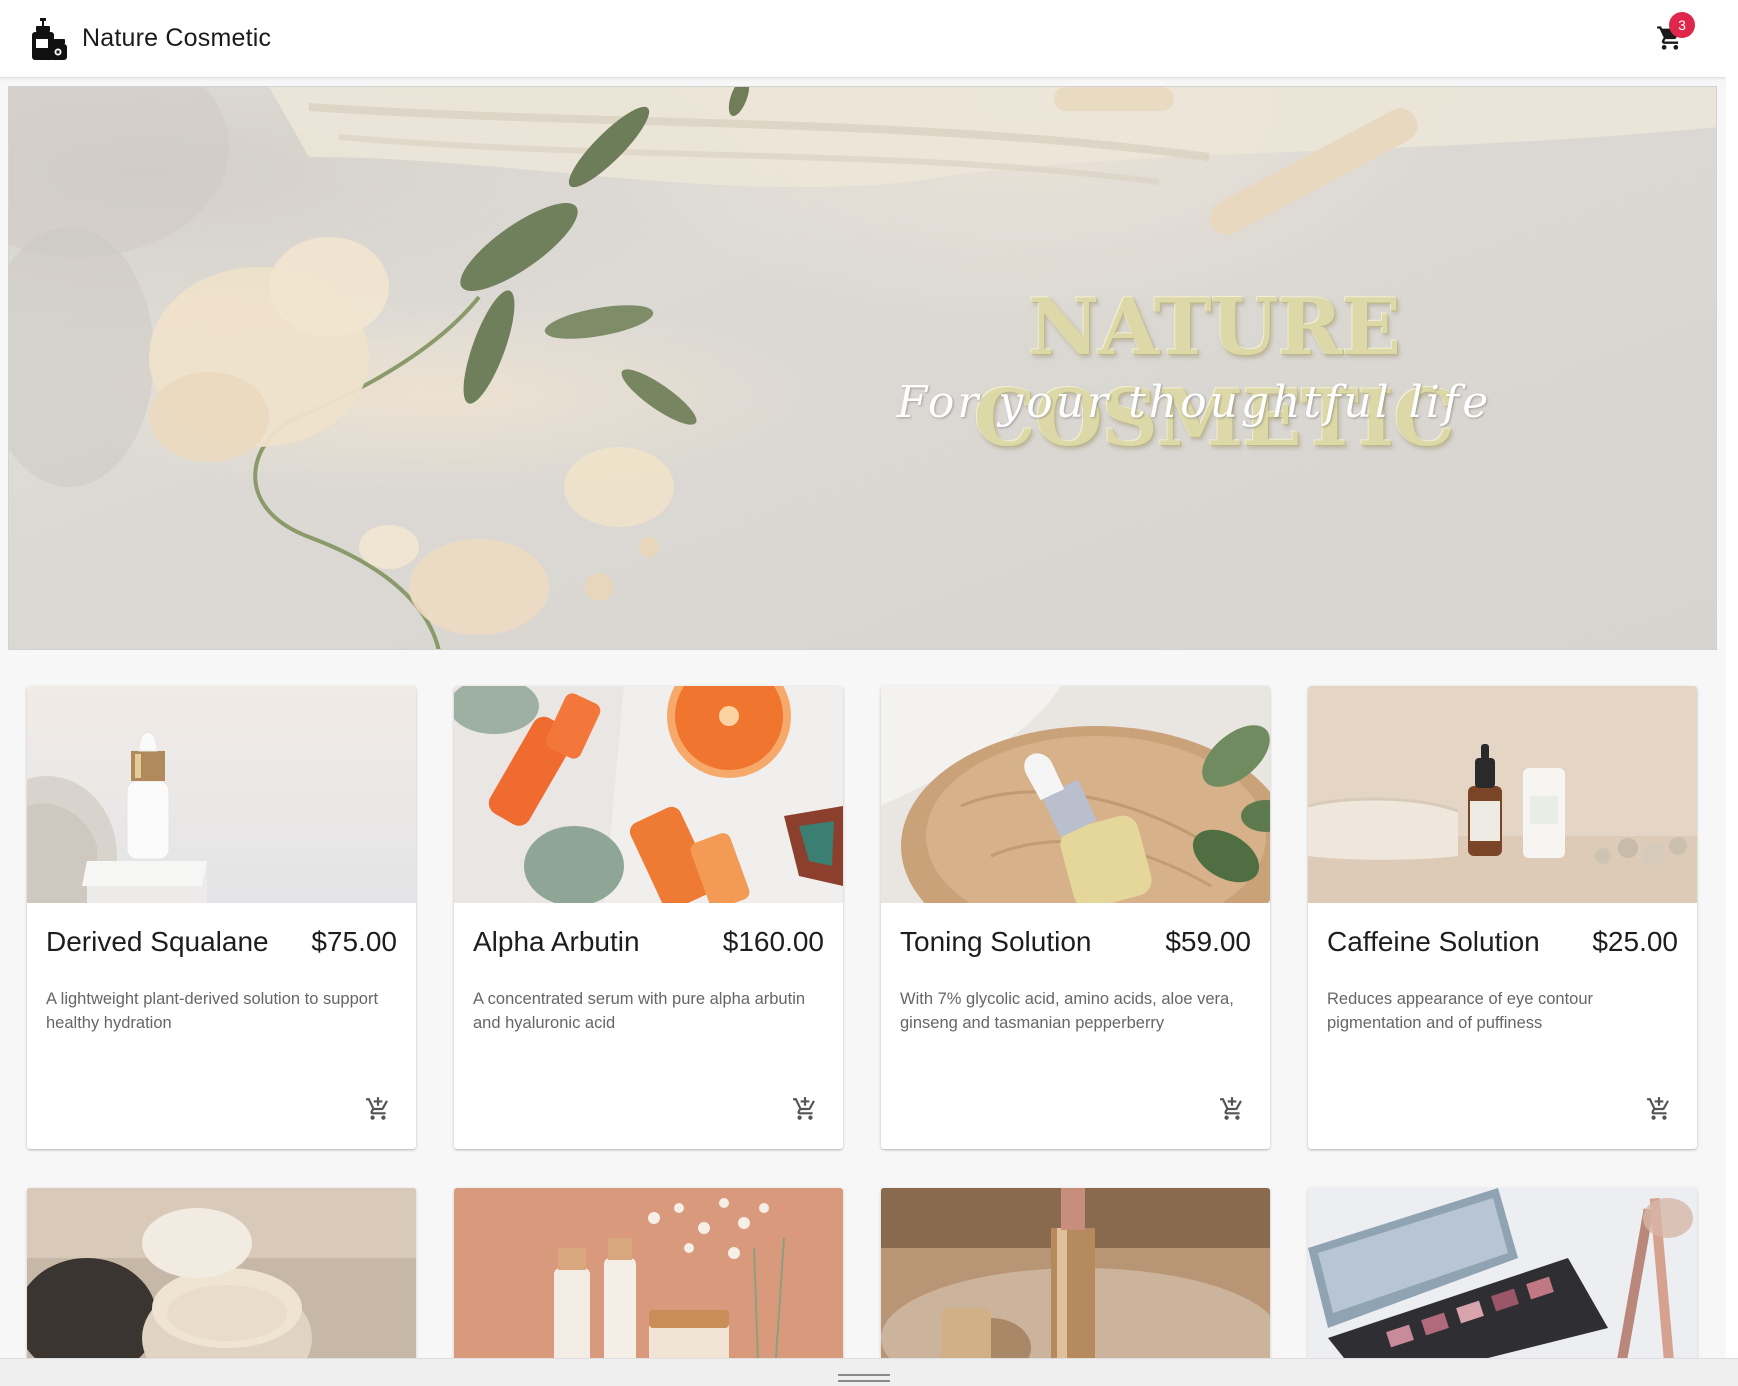 Image resolution: width=1738 pixels, height=1386 pixels. Describe the element at coordinates (864, 1378) in the screenshot. I see `drag-handle-icon` at that location.